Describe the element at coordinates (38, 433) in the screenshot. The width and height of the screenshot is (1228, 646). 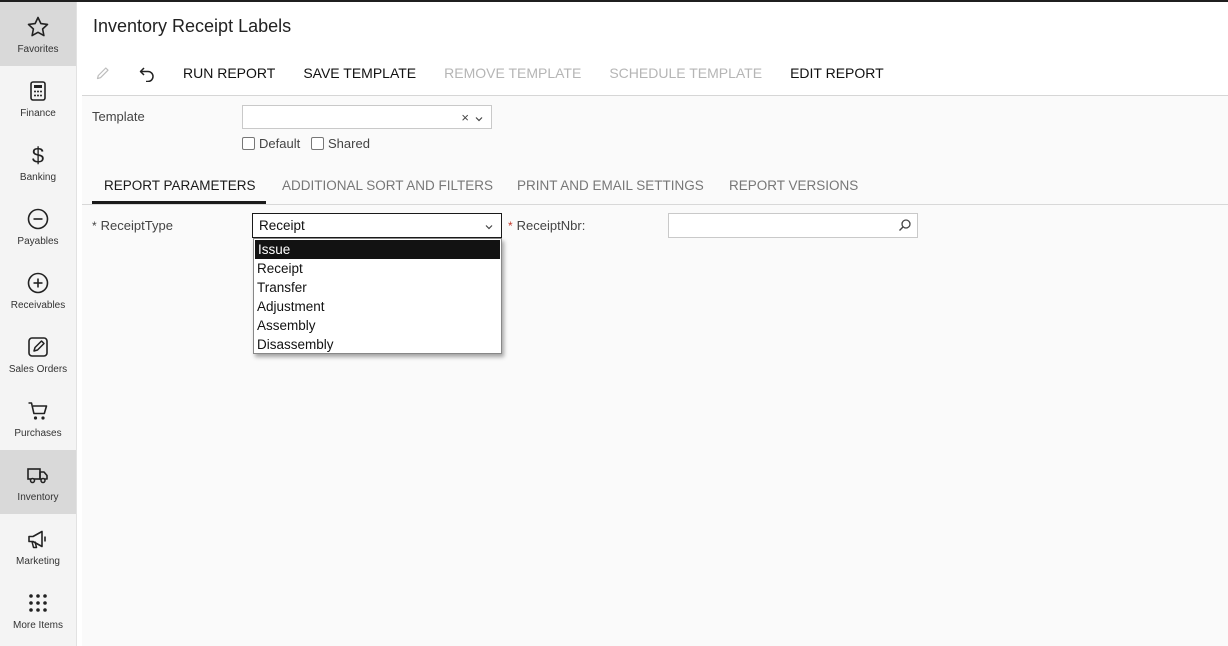
I see `sidebar-item-label: Purchases` at that location.